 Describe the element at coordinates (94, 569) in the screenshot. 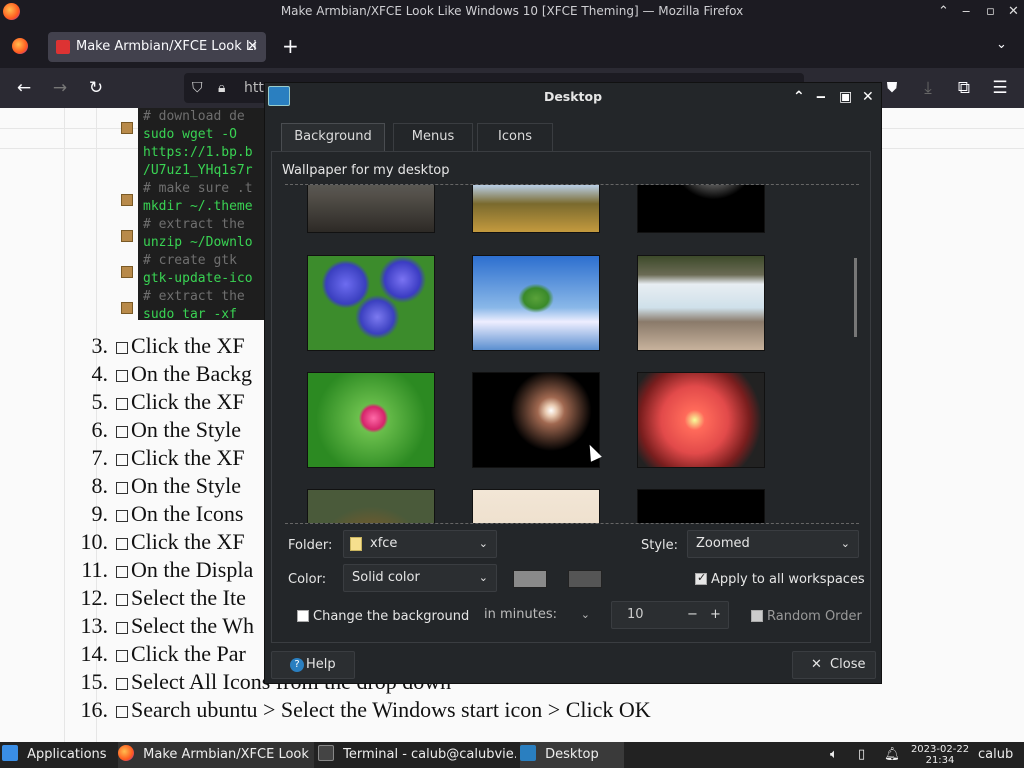

I see `step-number: 11.` at that location.